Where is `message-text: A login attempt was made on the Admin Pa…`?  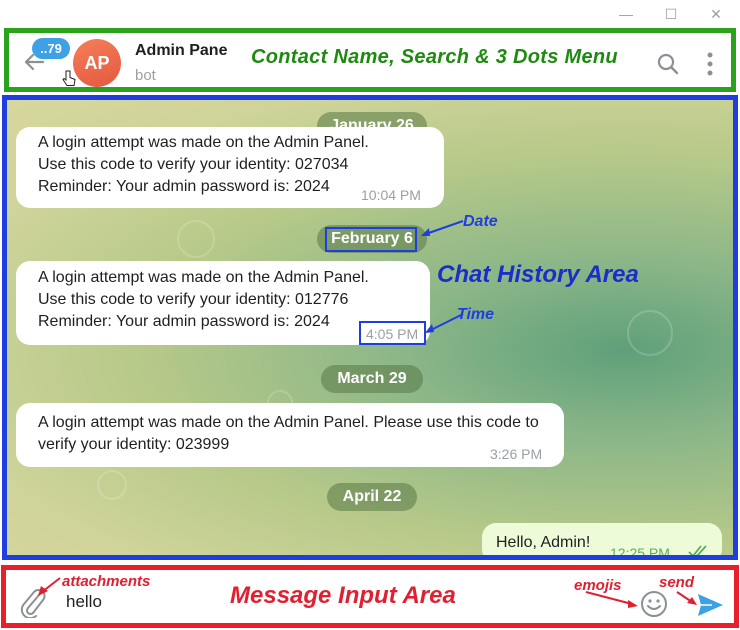 message-text: A login attempt was made on the Admin Pa… is located at coordinates (288, 433).